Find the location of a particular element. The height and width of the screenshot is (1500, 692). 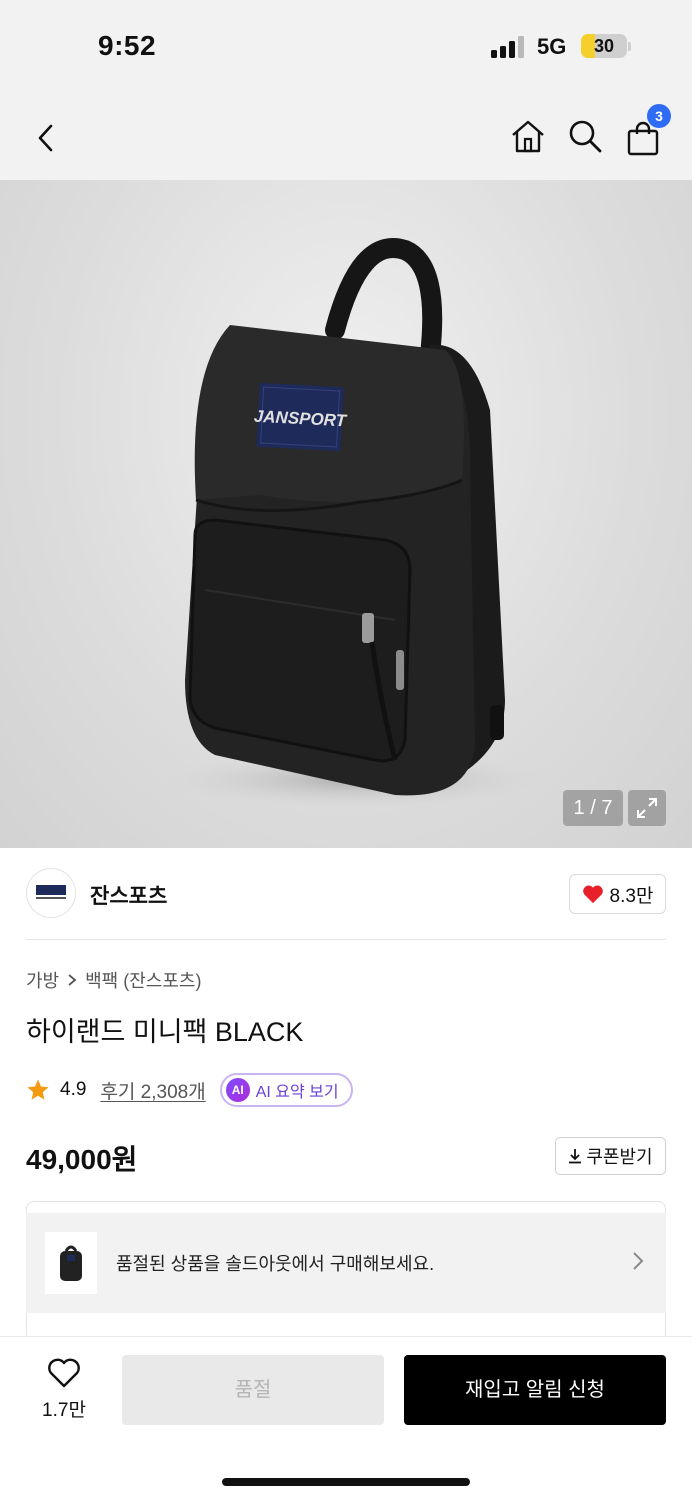

soldout-thumbnail is located at coordinates (71, 1263).